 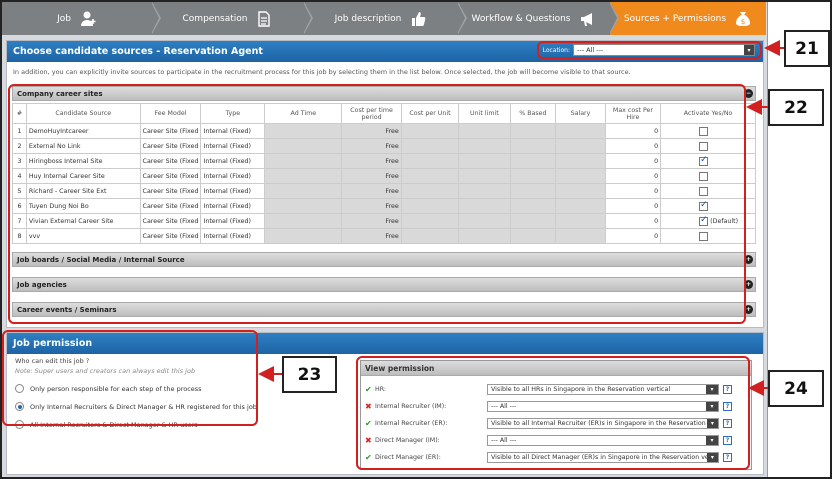 I want to click on location-filter: Location: --- All --- ▾, so click(x=649, y=50).